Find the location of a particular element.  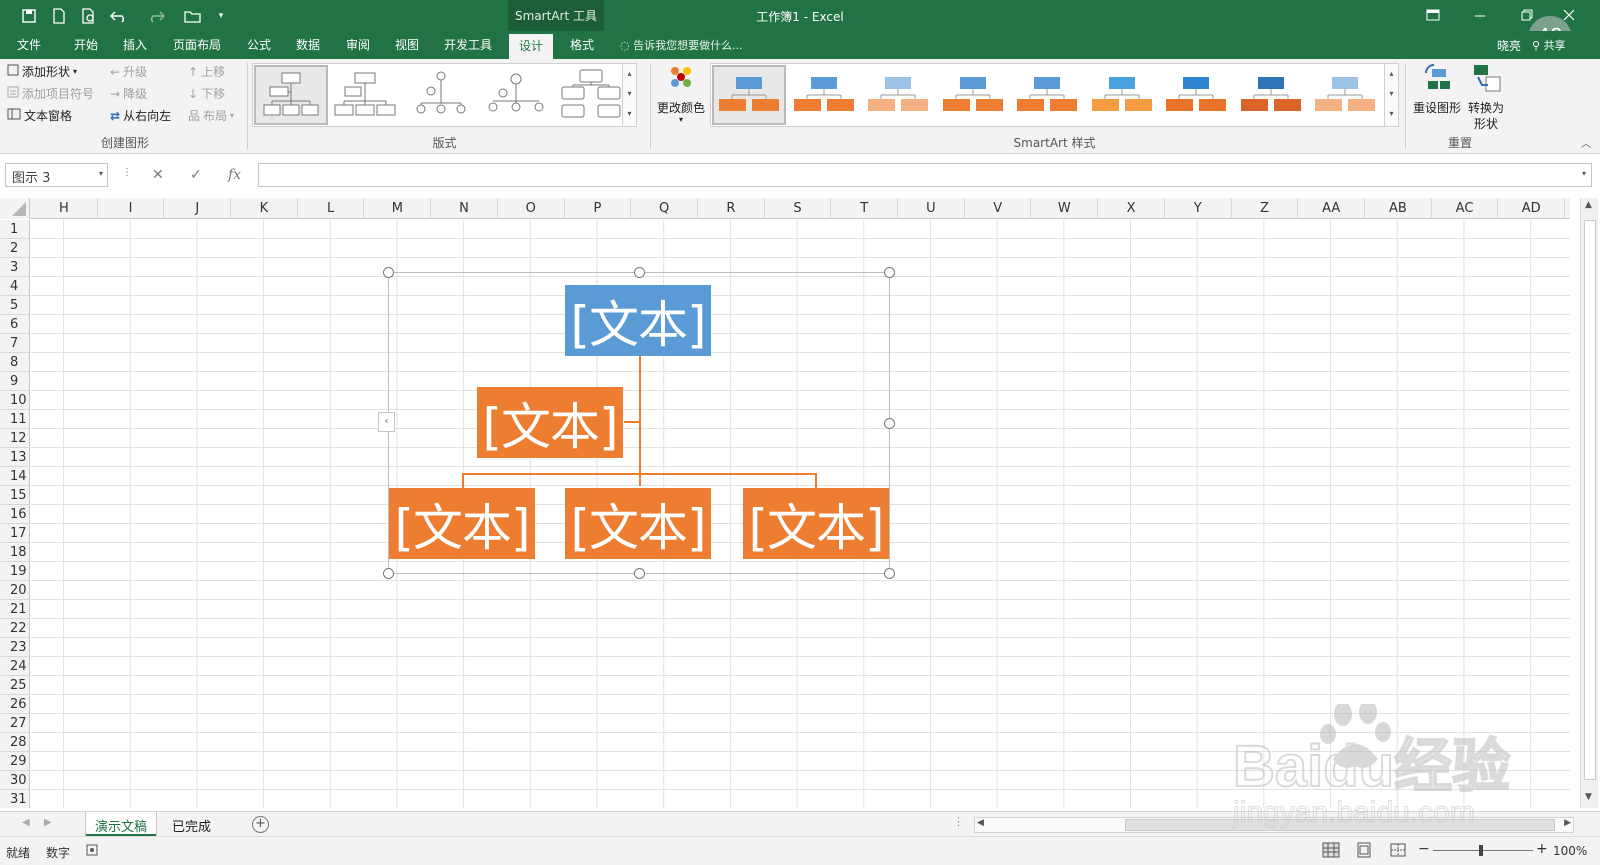

change-colors-button: 更改颜色 ▾ is located at coordinates (681, 96).